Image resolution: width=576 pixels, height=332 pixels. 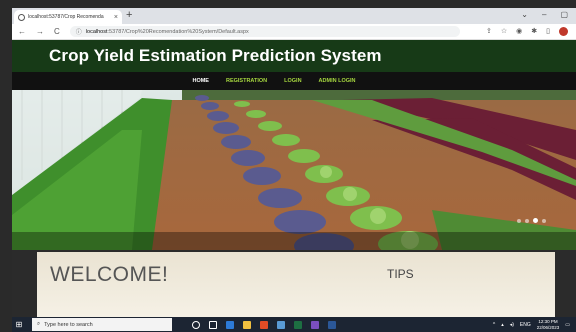 What do you see at coordinates (512, 325) in the screenshot?
I see `volume-icon: ◂)` at bounding box center [512, 325].